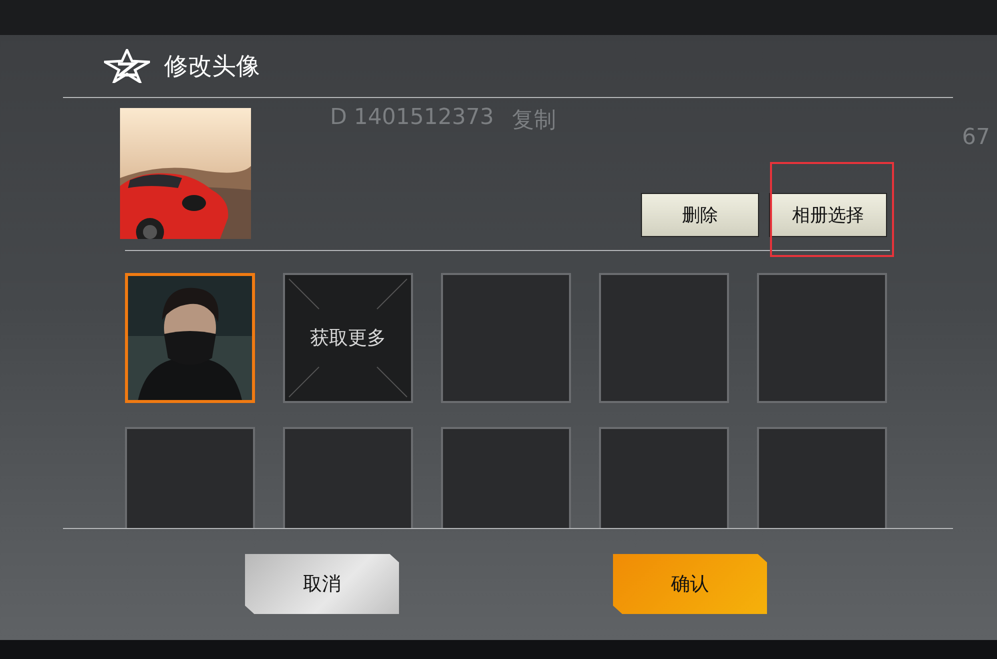  What do you see at coordinates (690, 584) in the screenshot?
I see `confirm-button: 确认` at bounding box center [690, 584].